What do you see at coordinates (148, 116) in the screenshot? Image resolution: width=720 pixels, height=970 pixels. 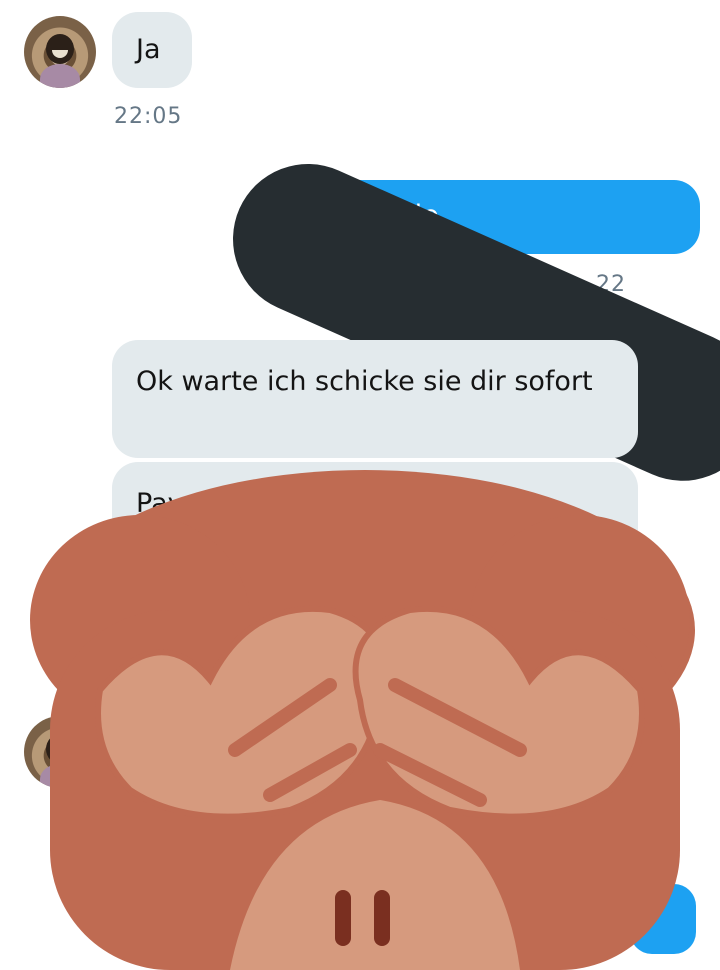 I see `message-timestamp: 22:05` at bounding box center [148, 116].